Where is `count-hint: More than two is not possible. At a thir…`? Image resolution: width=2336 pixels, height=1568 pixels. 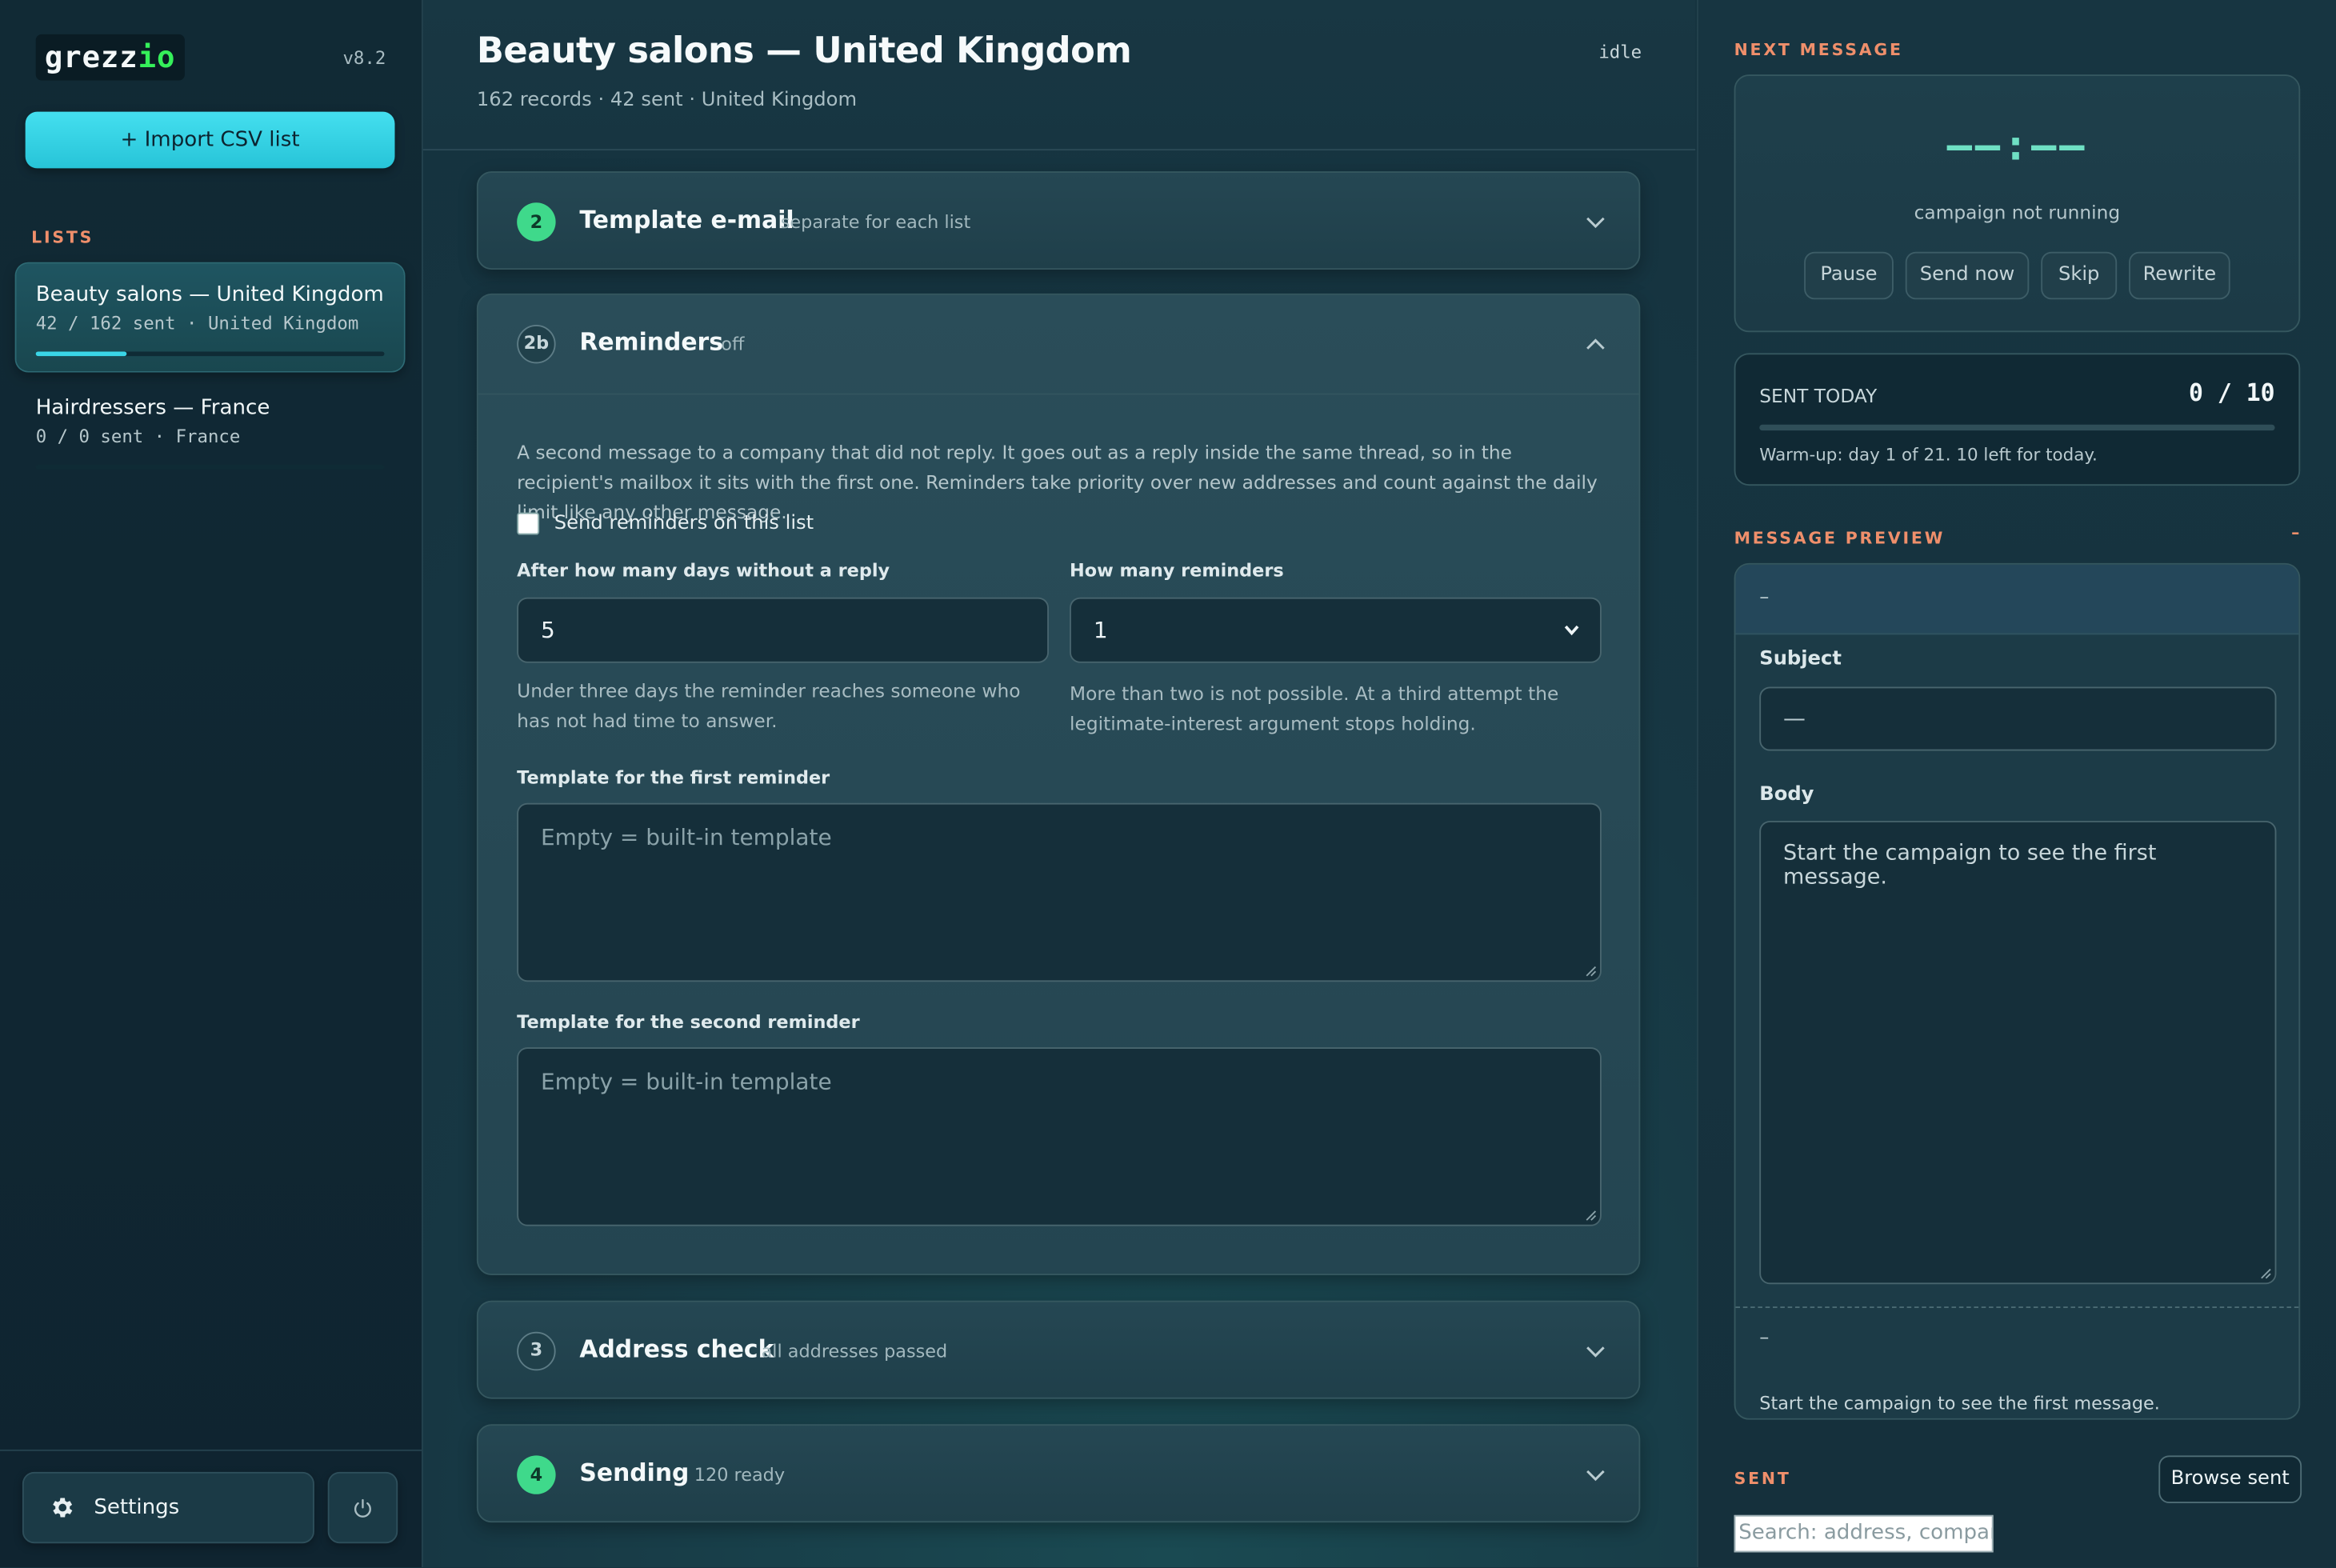 count-hint: More than two is not possible. At a thir… is located at coordinates (1314, 708).